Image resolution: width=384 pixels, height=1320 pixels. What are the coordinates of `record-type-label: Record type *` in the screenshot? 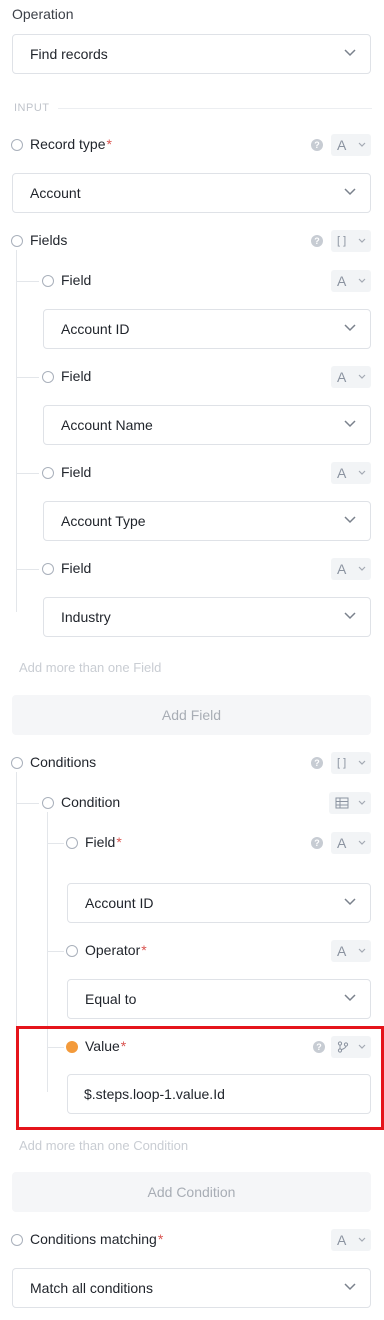 It's located at (71, 144).